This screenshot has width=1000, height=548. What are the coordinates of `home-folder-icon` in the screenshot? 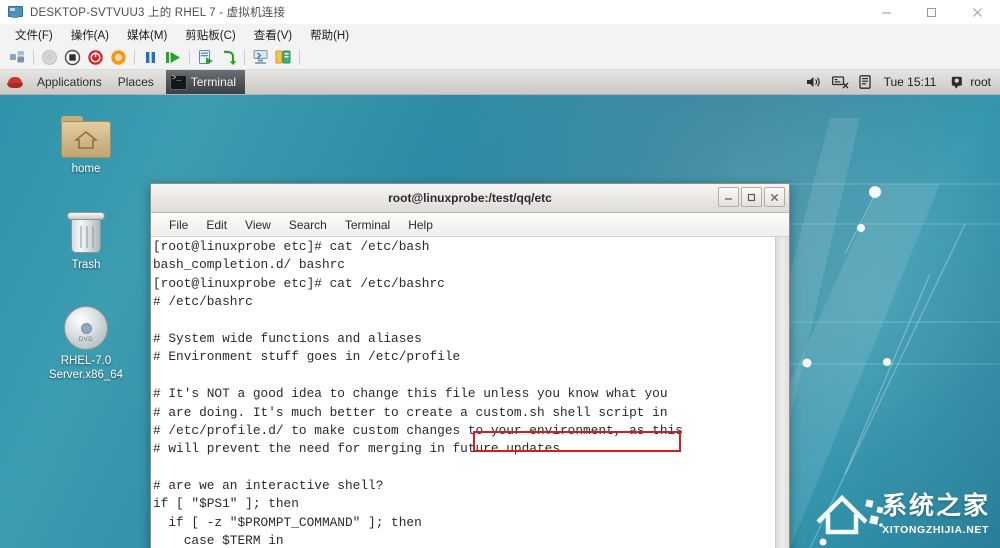 It's located at (86, 132).